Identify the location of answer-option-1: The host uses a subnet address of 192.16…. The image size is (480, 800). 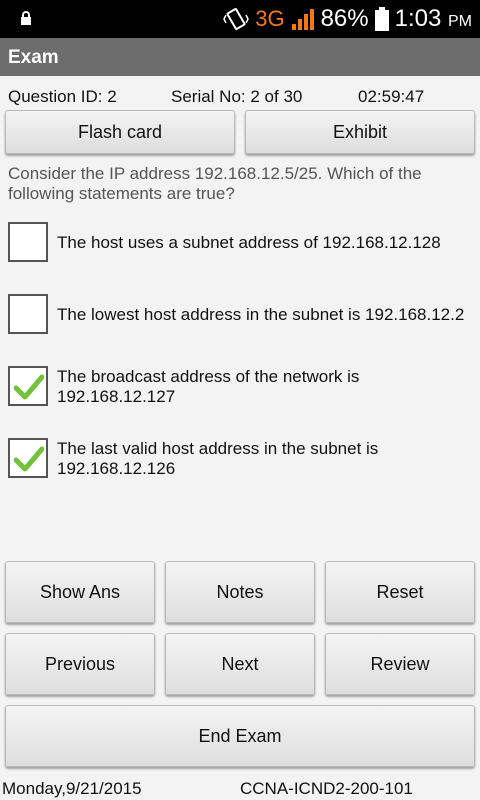
(244, 244).